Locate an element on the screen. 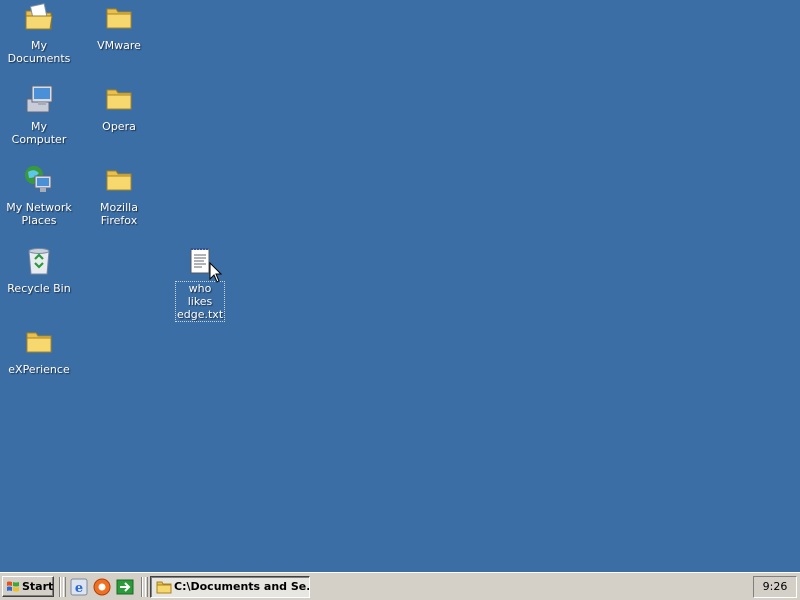 This screenshot has width=800, height=600. recycle-bin-icon is located at coordinates (39, 261).